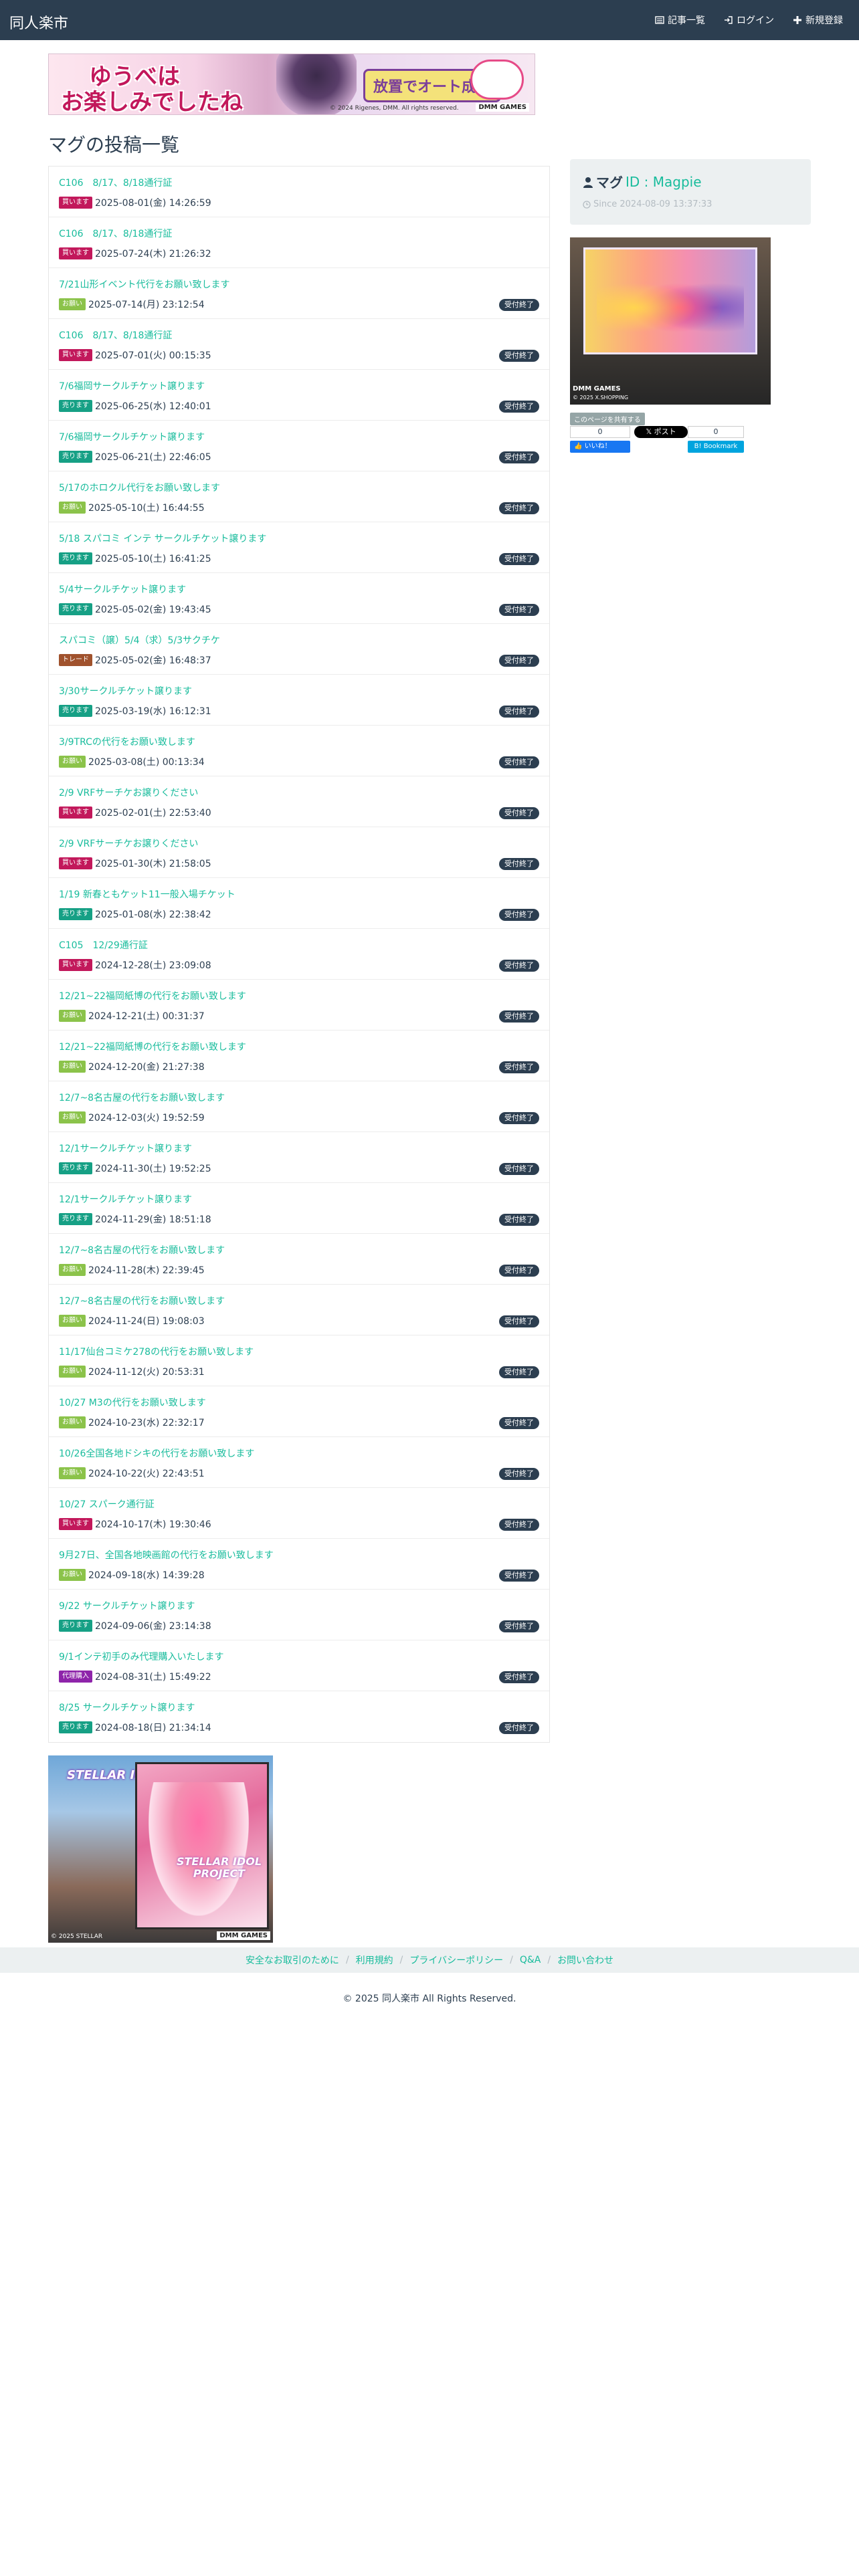 The height and width of the screenshot is (2576, 859). I want to click on post-title-link: 9/1インテ初手のみ代理購入いたします, so click(141, 1657).